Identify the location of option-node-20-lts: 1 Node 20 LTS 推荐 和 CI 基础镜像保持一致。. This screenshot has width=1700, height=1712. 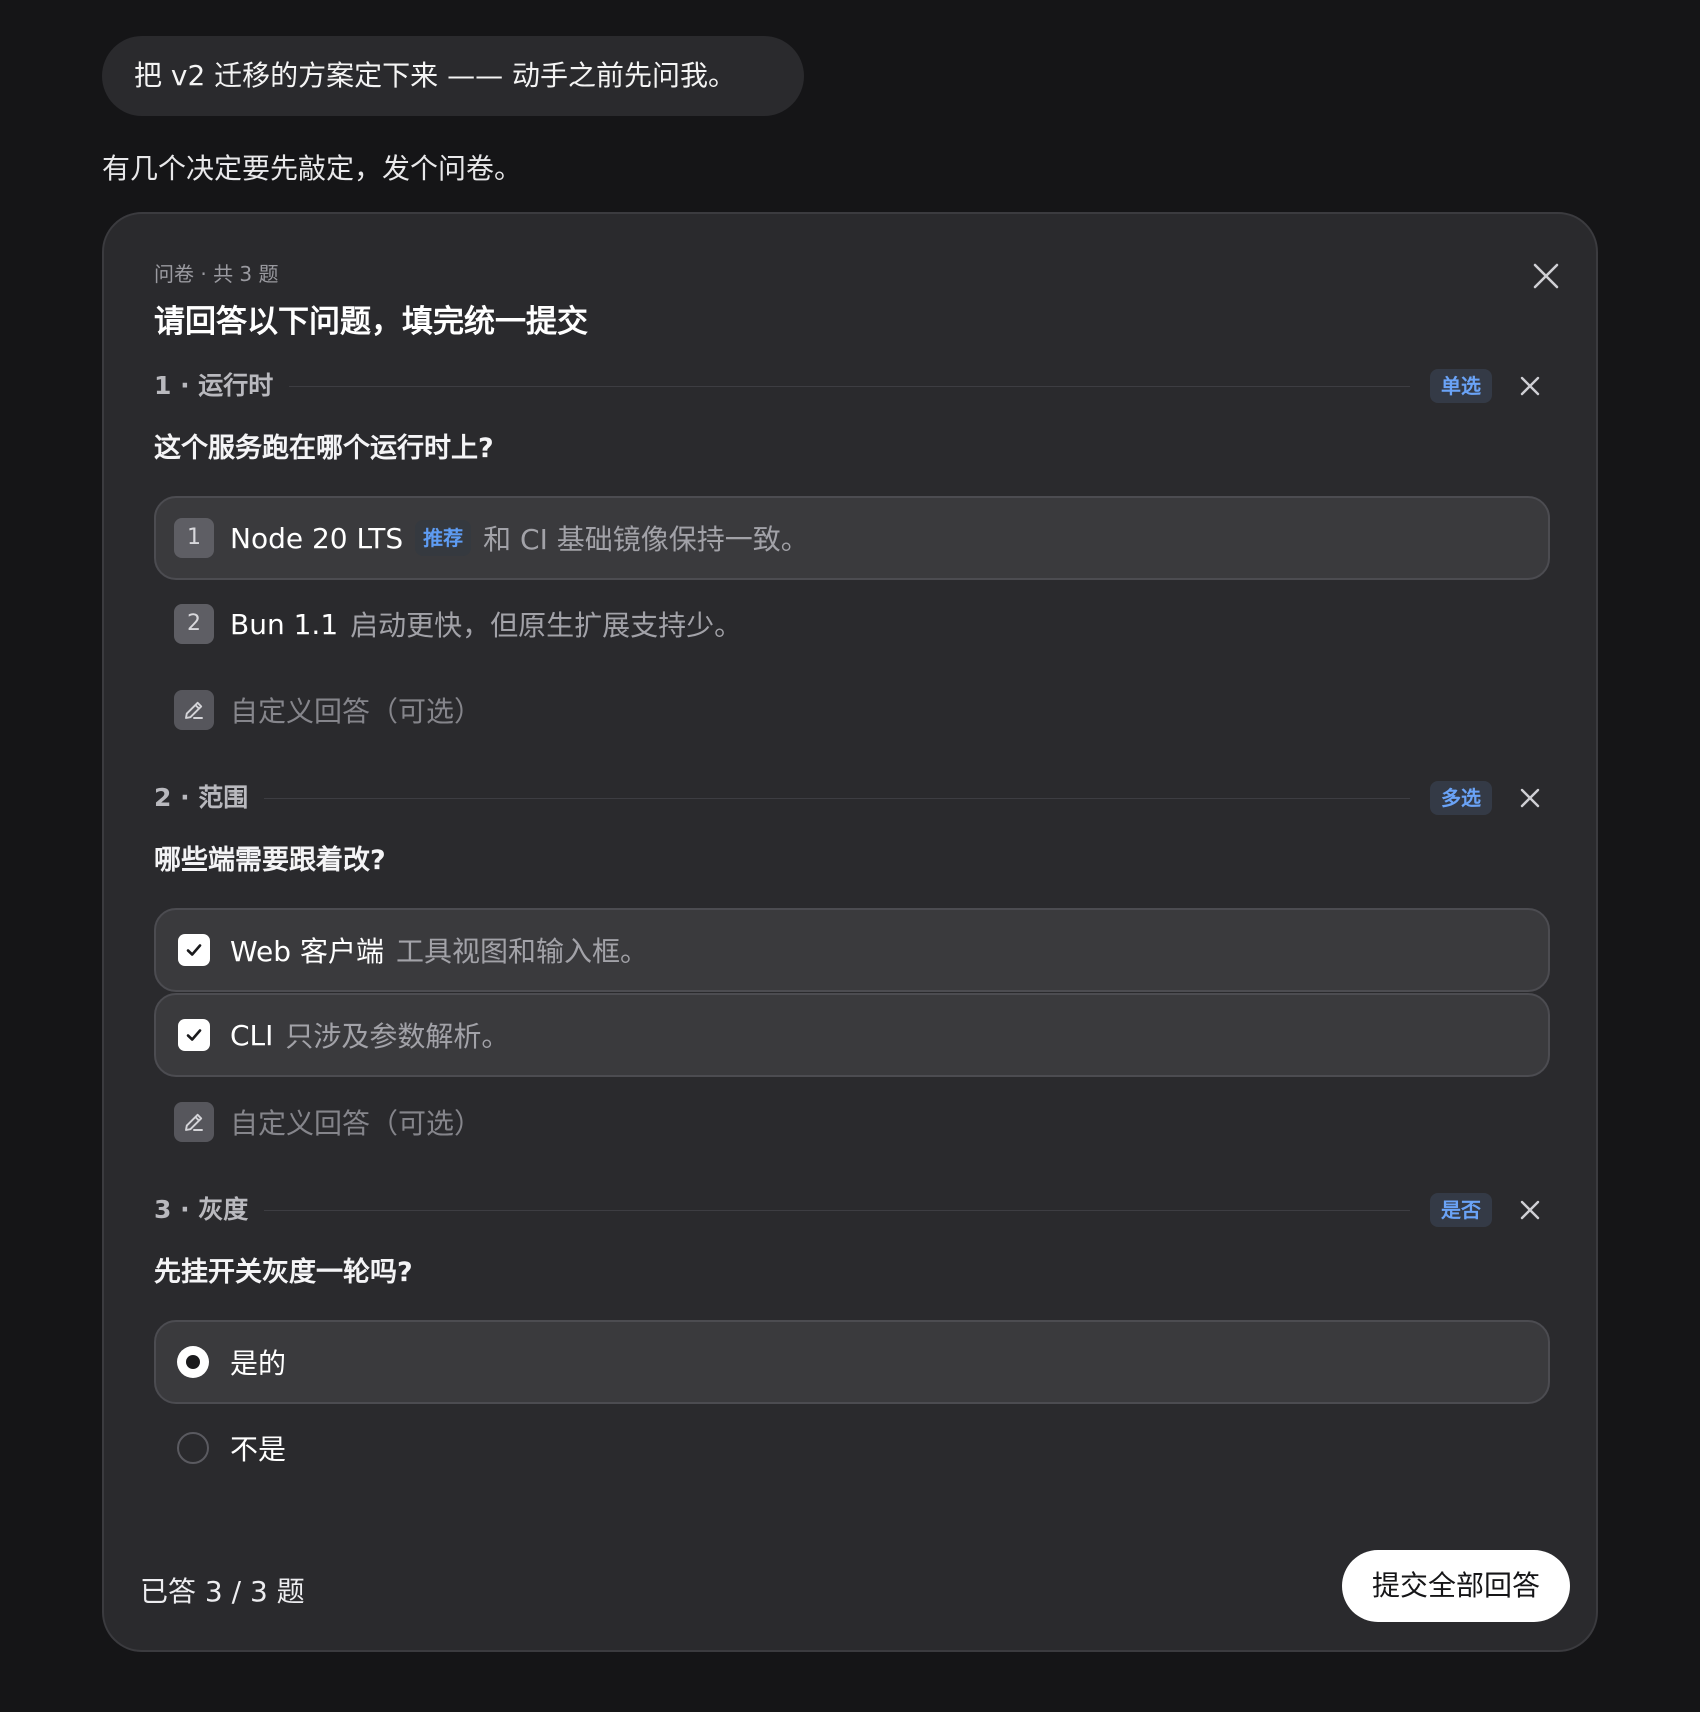
(852, 538).